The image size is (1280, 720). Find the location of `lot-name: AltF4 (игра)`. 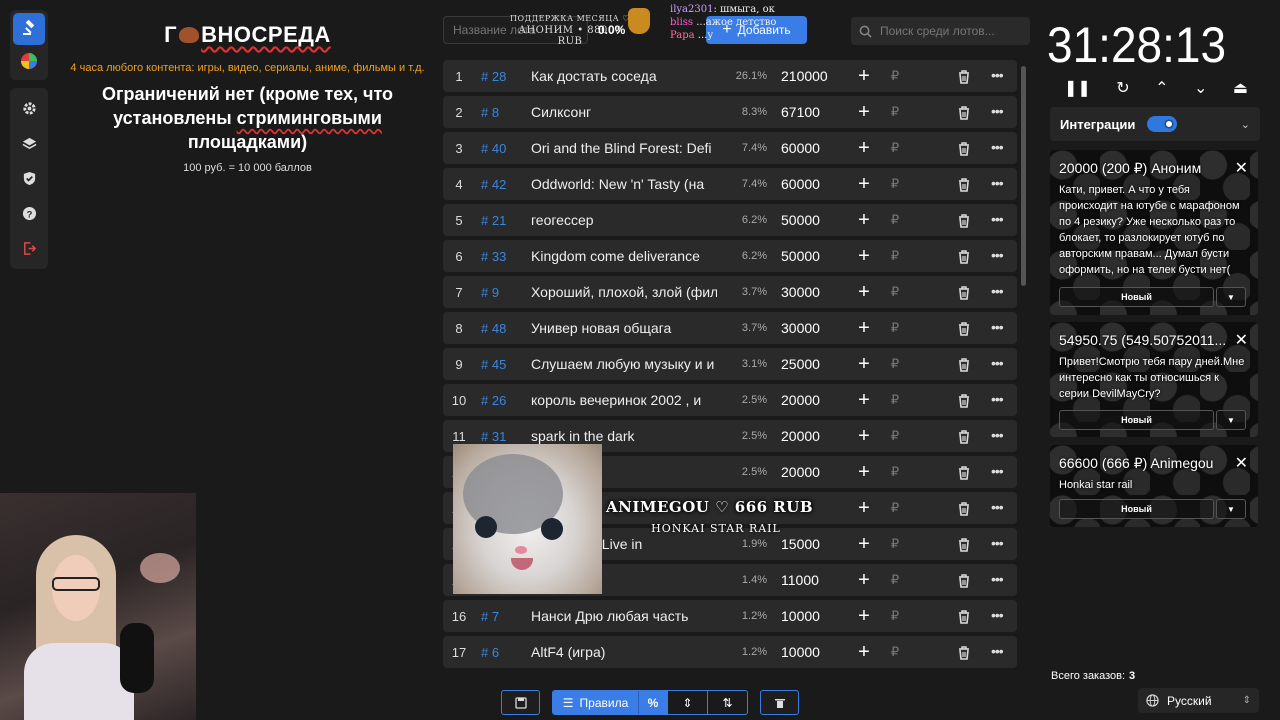

lot-name: AltF4 (игра) is located at coordinates (624, 652).